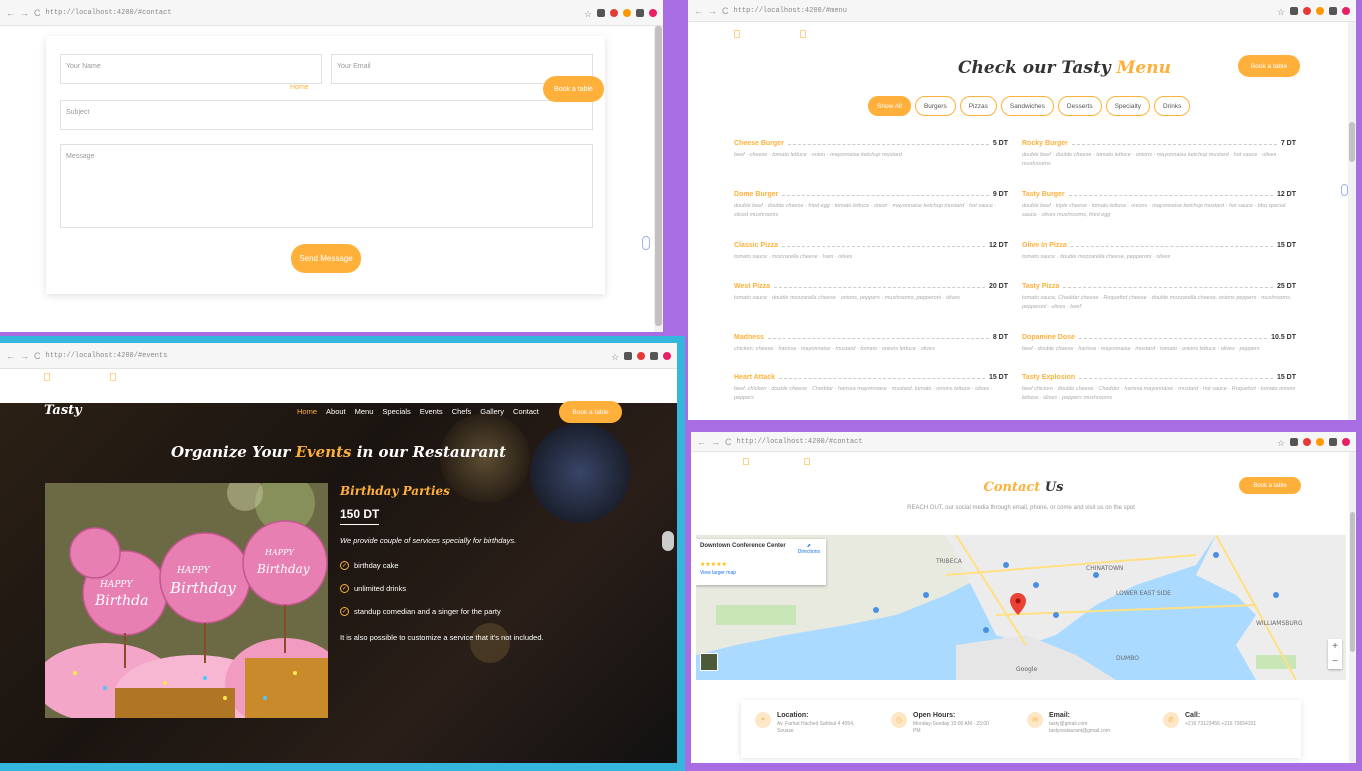 The image size is (1362, 771). What do you see at coordinates (1027, 106) in the screenshot?
I see `filter-sandwiches: Sandwiches` at bounding box center [1027, 106].